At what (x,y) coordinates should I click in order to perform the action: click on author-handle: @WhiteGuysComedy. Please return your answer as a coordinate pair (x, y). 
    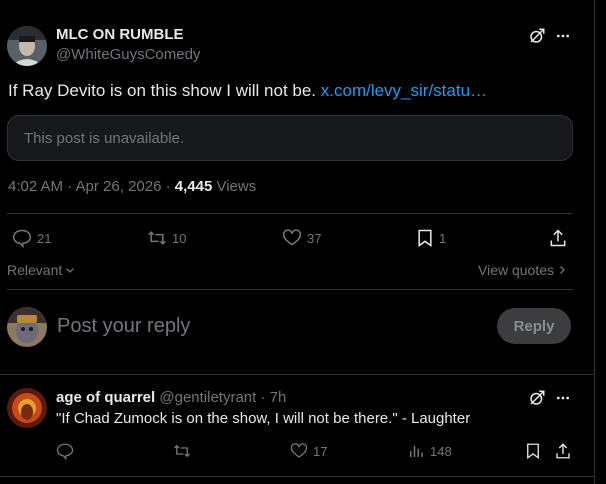
    Looking at the image, I should click on (128, 54).